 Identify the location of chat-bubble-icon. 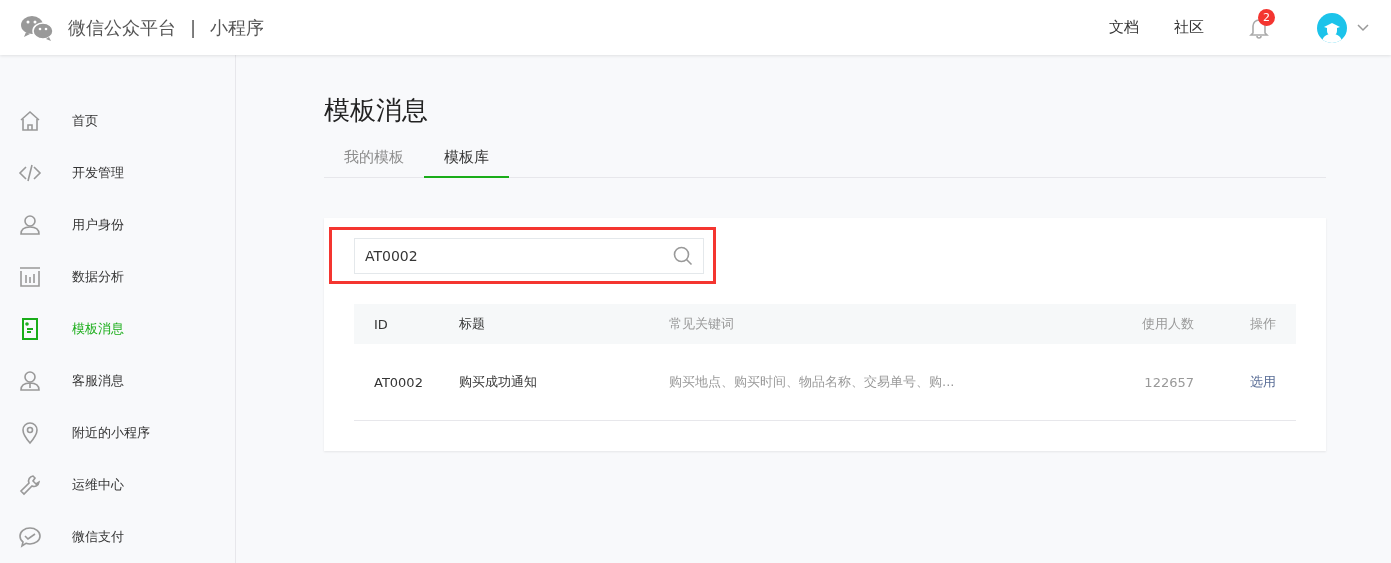
(30, 537).